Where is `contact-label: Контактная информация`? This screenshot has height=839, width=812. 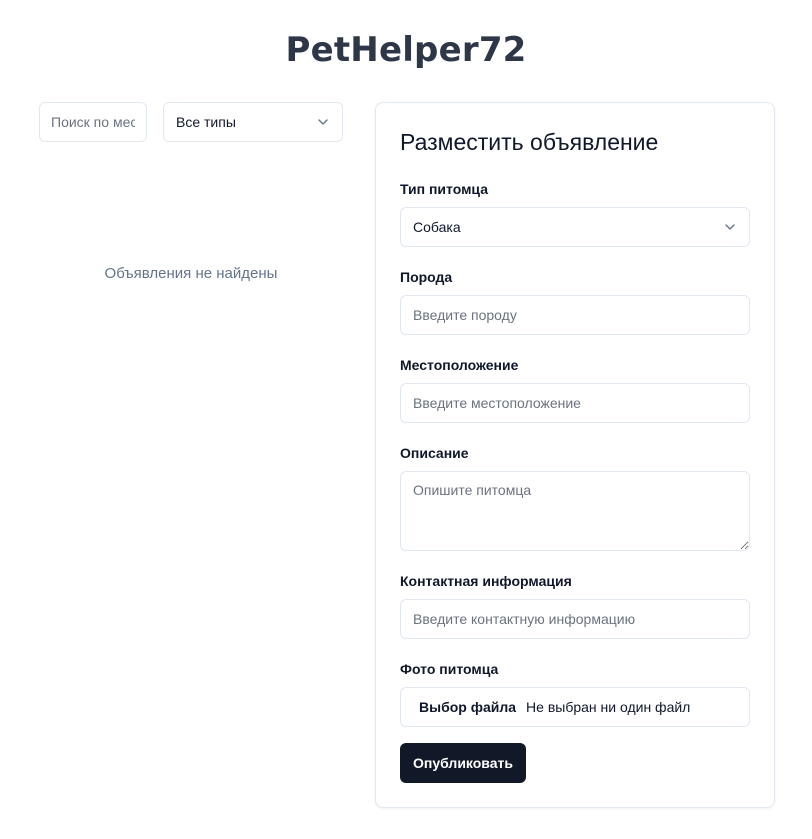
contact-label: Контактная информация is located at coordinates (486, 581).